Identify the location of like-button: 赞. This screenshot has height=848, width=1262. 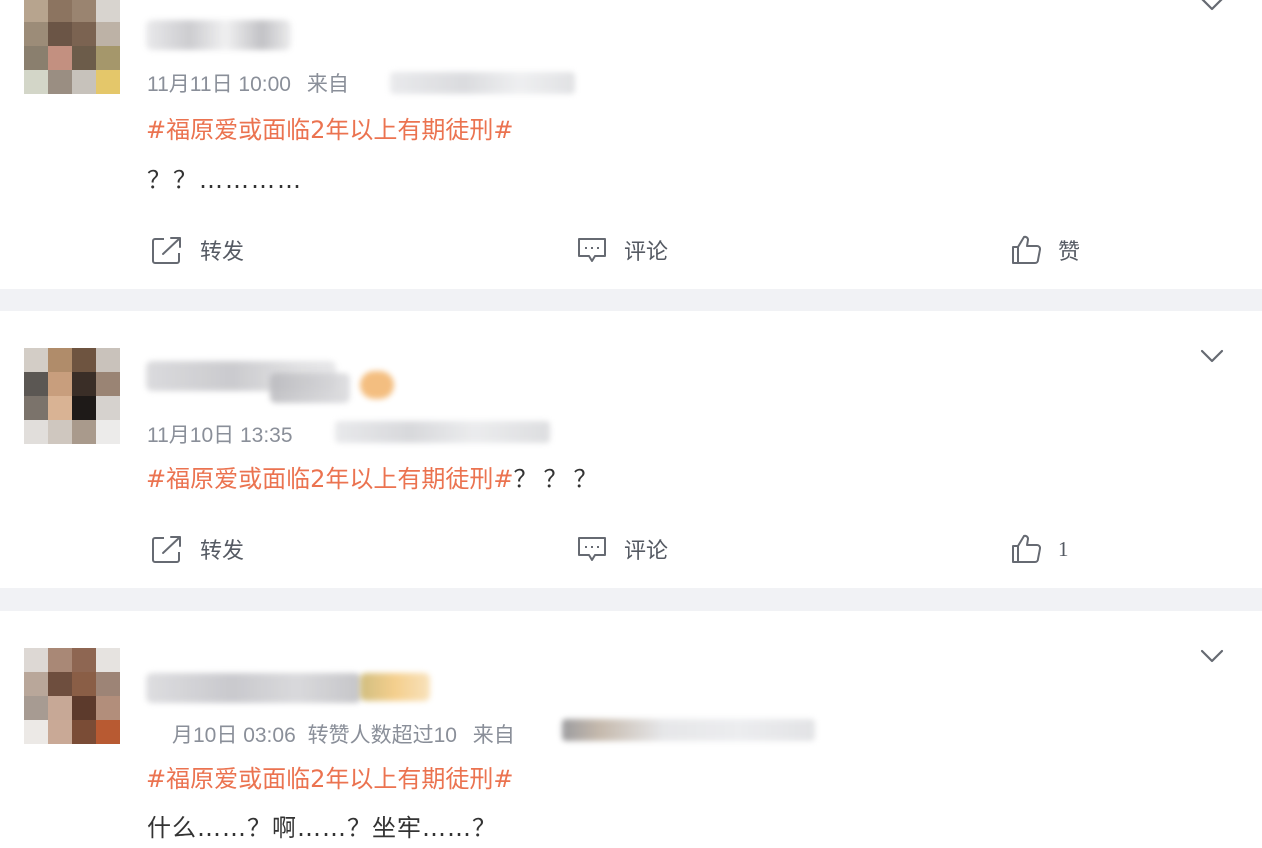
(1045, 250).